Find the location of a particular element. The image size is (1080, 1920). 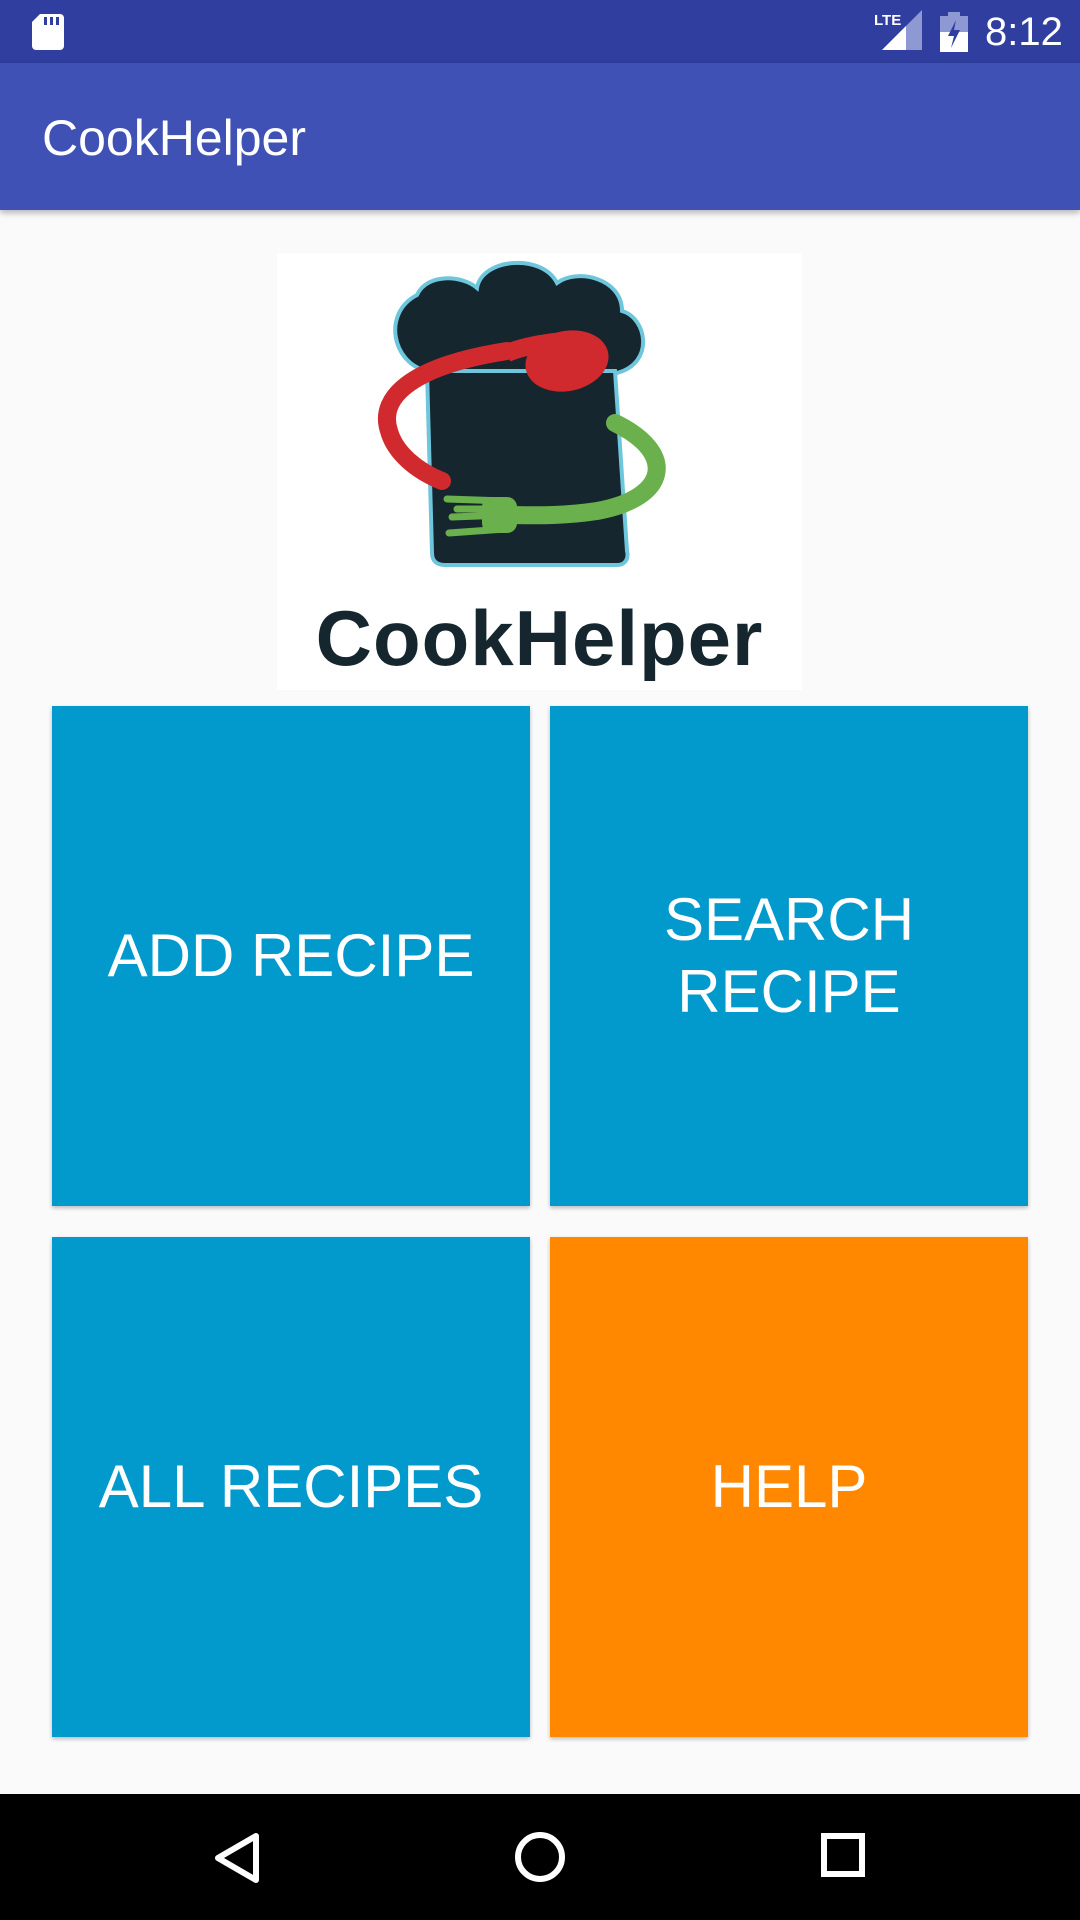

chef-hat-logo-icon is located at coordinates (522, 414).